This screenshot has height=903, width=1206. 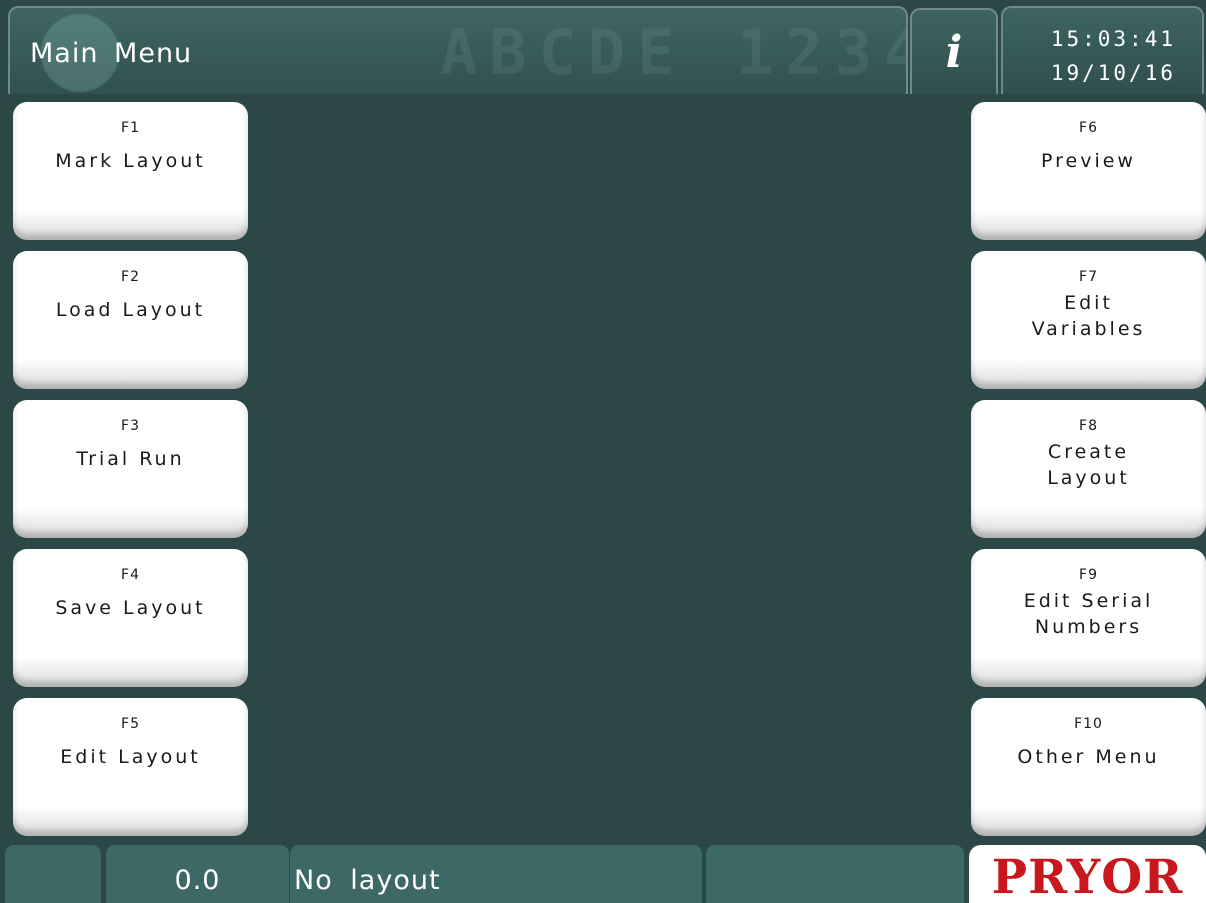 I want to click on function-key-label: Mark Layout, so click(x=130, y=161).